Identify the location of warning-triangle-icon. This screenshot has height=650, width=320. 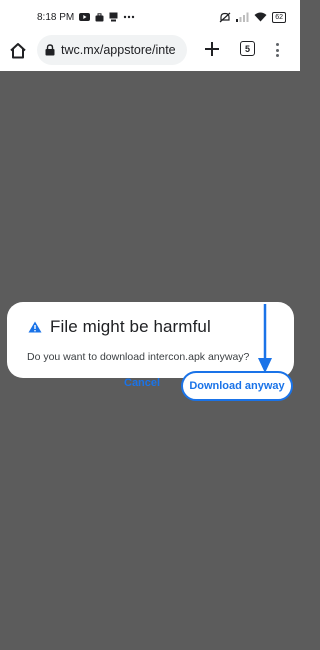
(35, 327).